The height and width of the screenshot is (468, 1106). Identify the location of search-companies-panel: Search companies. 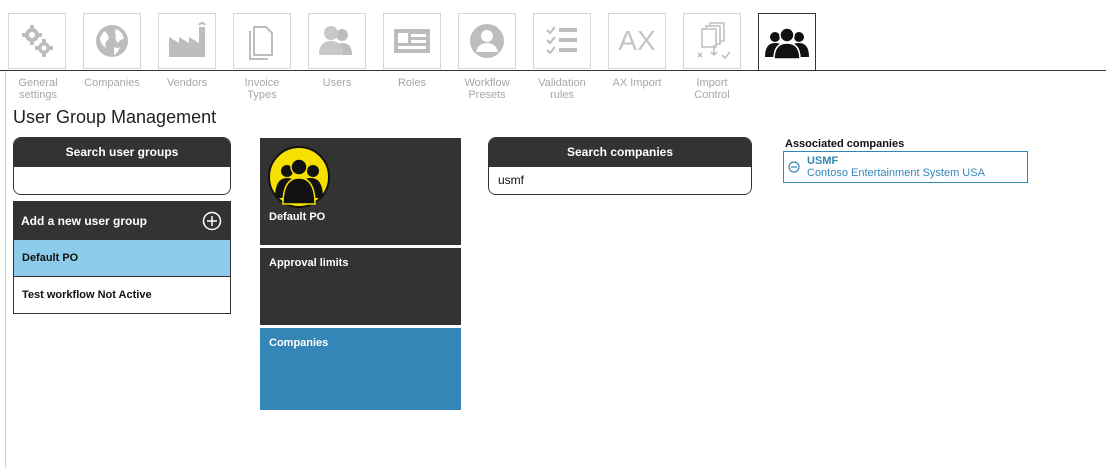
(620, 166).